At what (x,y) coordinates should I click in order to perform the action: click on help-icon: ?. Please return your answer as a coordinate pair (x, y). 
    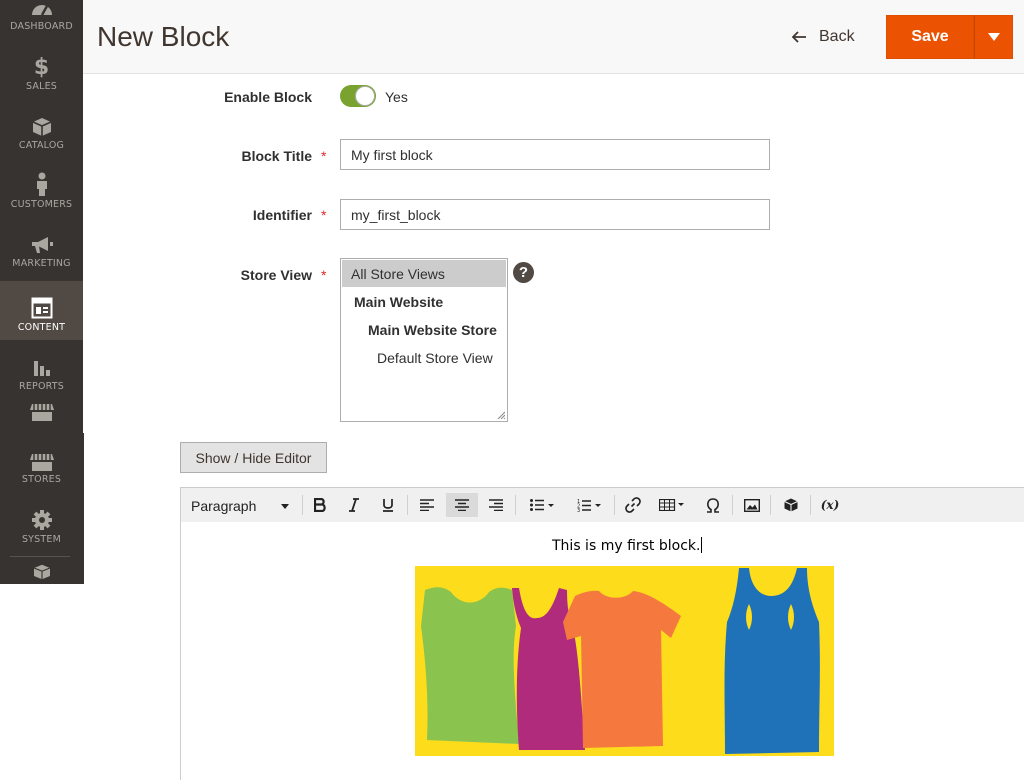
    Looking at the image, I should click on (523, 272).